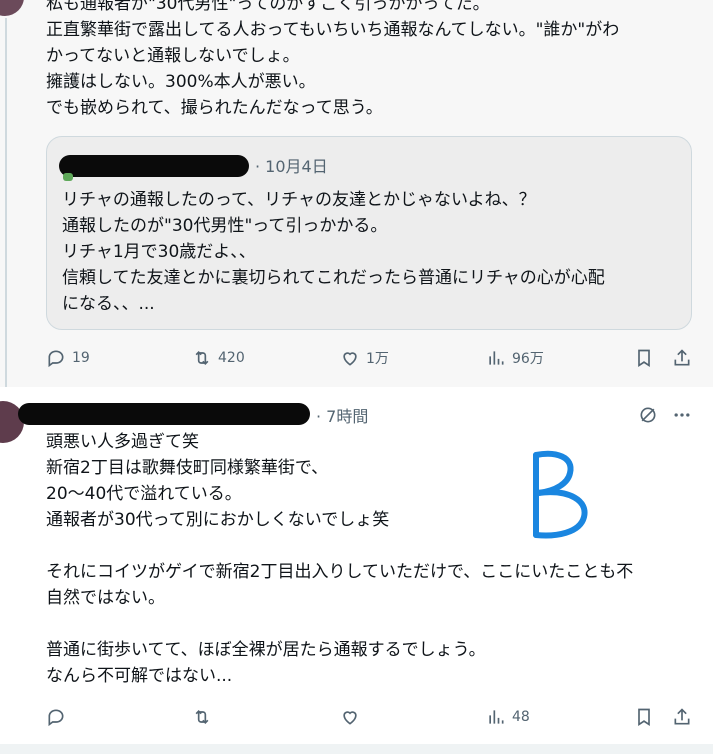  Describe the element at coordinates (648, 415) in the screenshot. I see `grok-icon` at that location.